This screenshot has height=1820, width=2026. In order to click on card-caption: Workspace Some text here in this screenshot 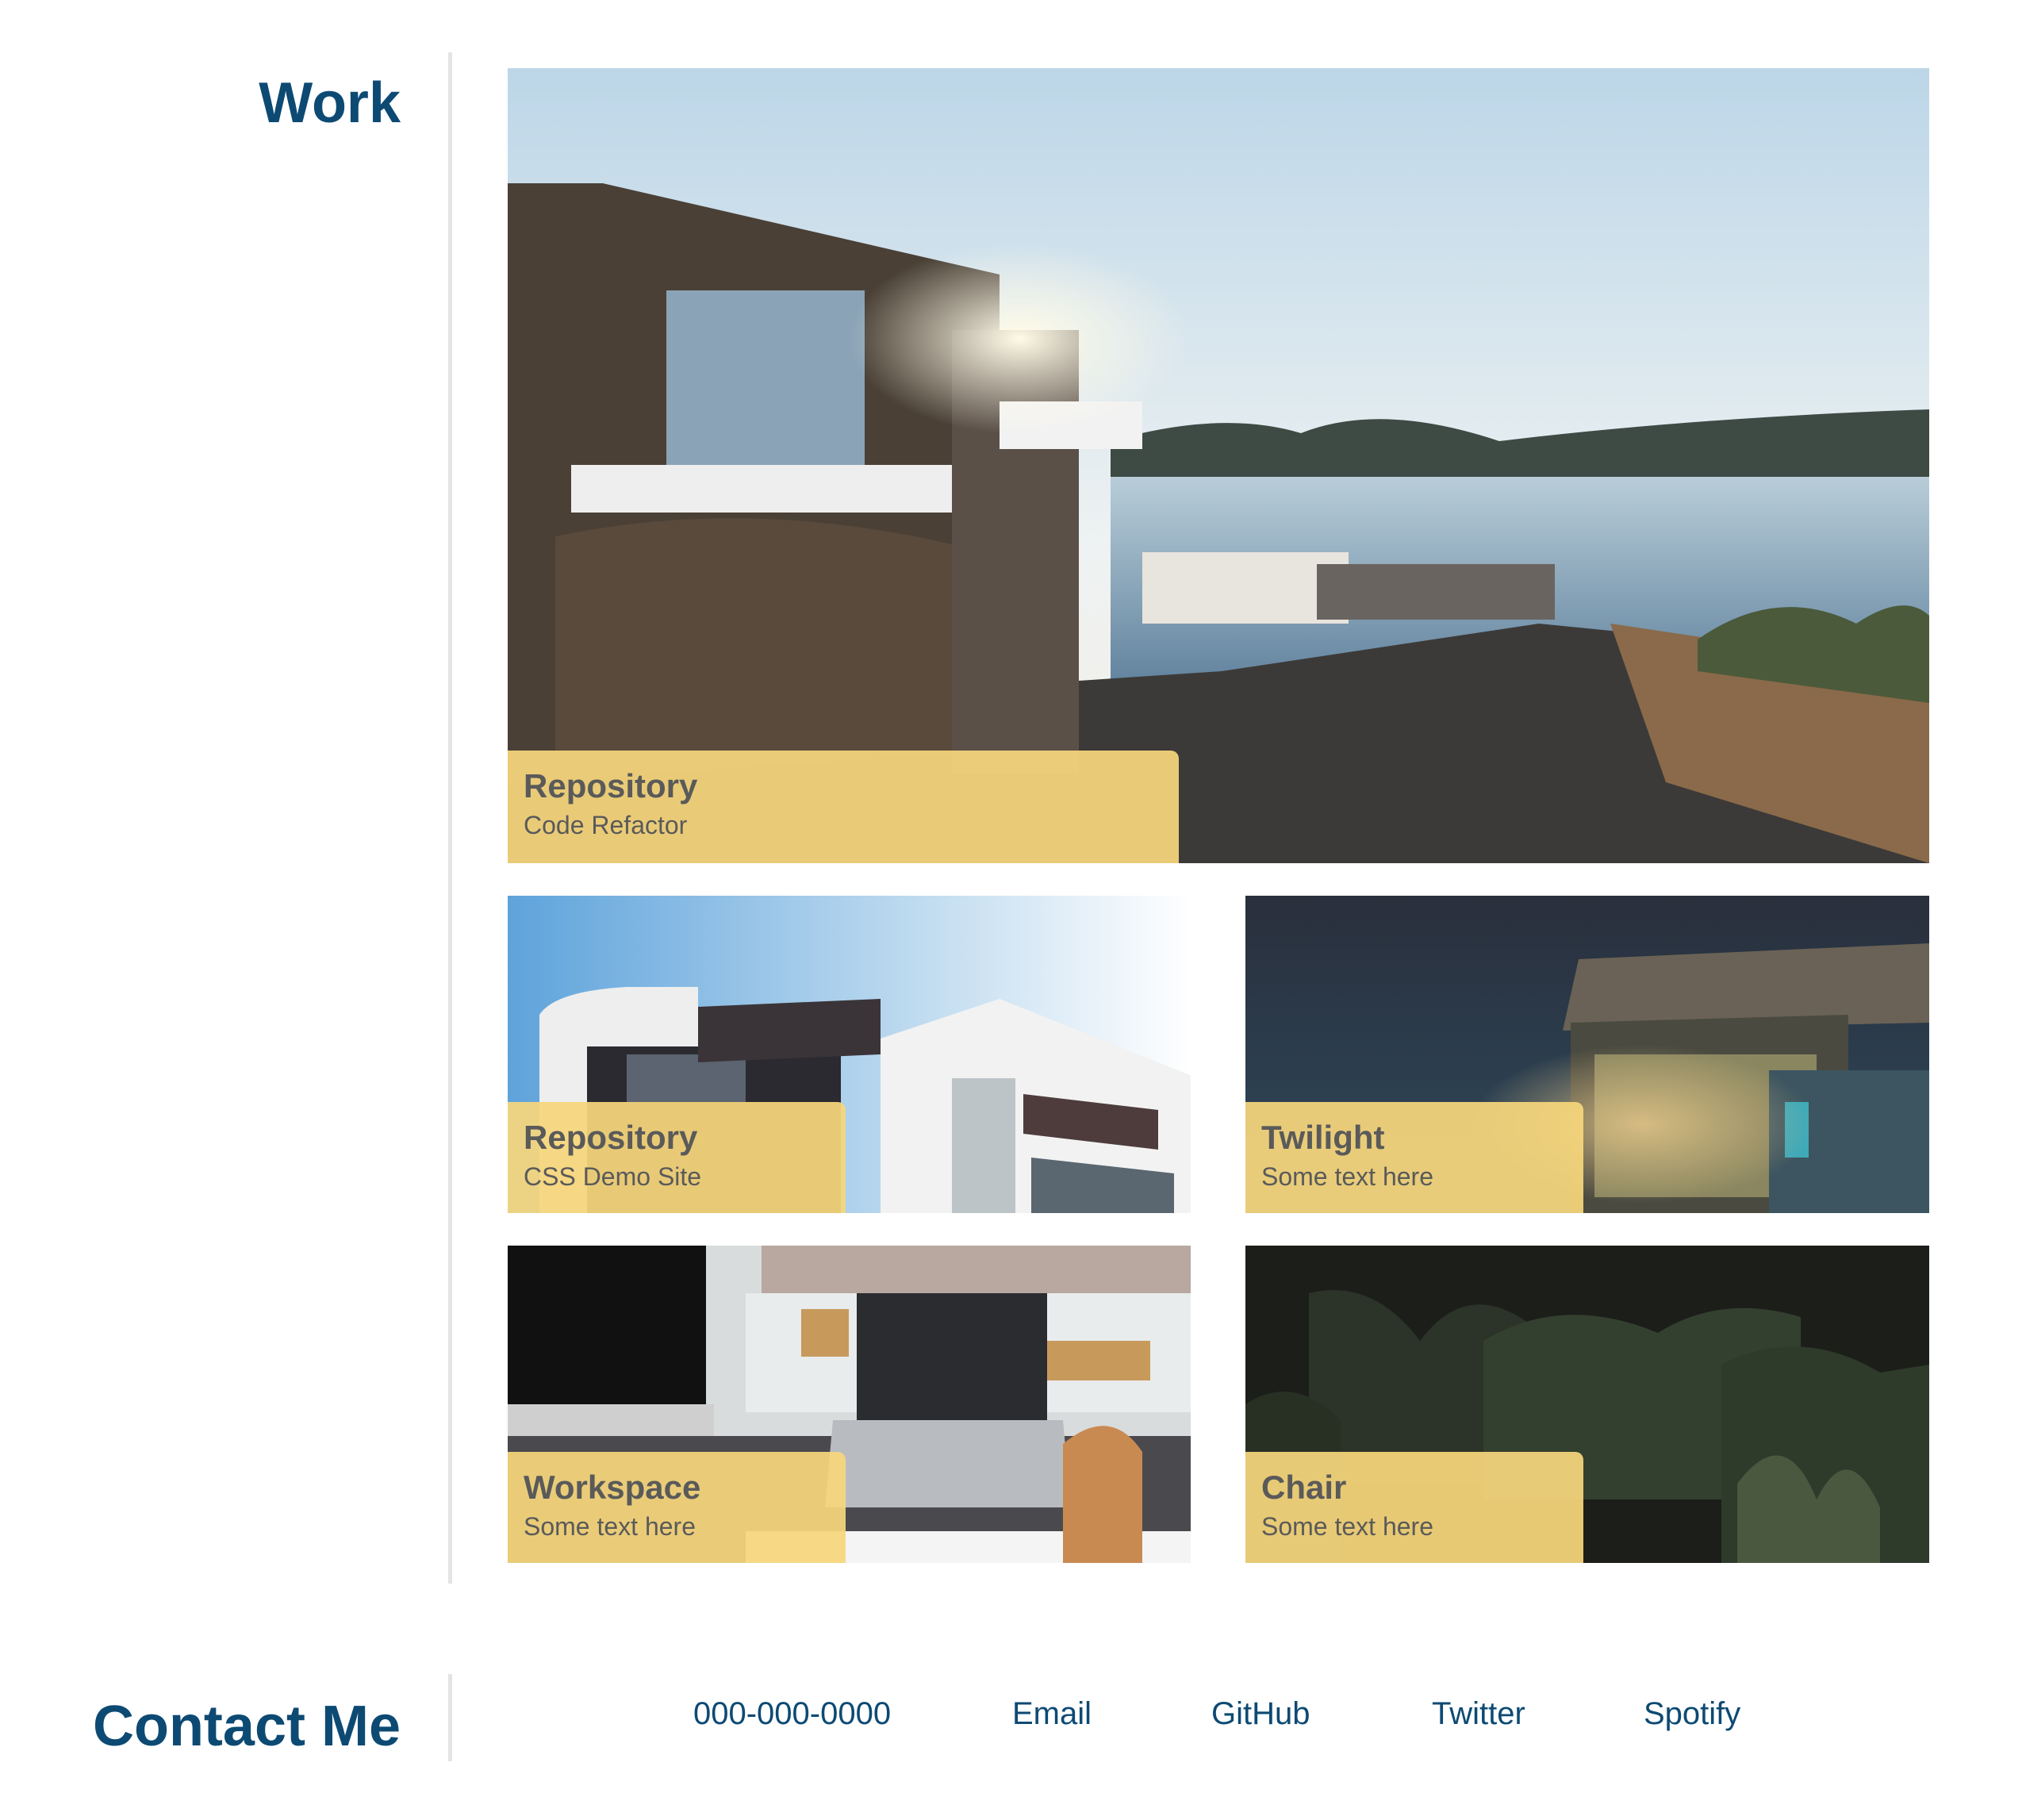, I will do `click(677, 1507)`.